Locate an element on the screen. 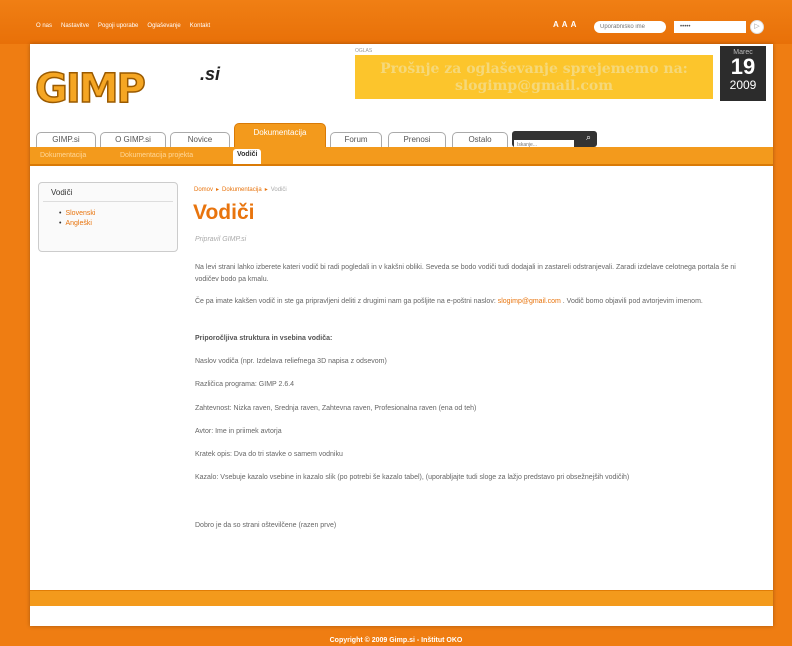  breadcrumb-dokumentacija: Dokumentacija is located at coordinates (242, 190).